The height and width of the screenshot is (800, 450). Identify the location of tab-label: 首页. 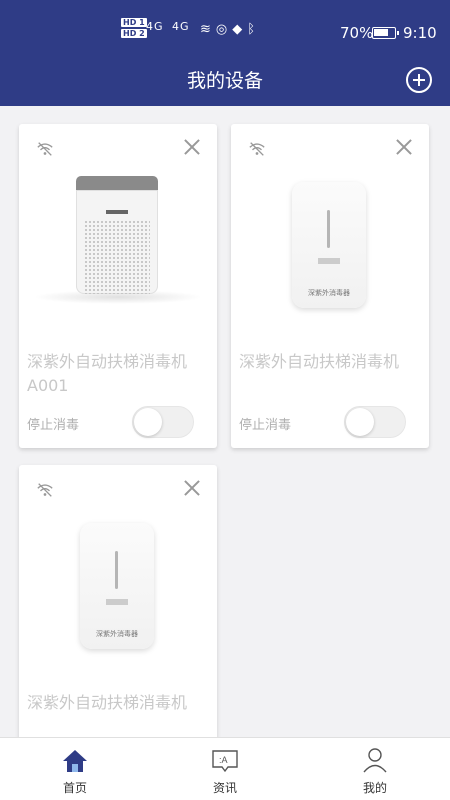
(74, 788).